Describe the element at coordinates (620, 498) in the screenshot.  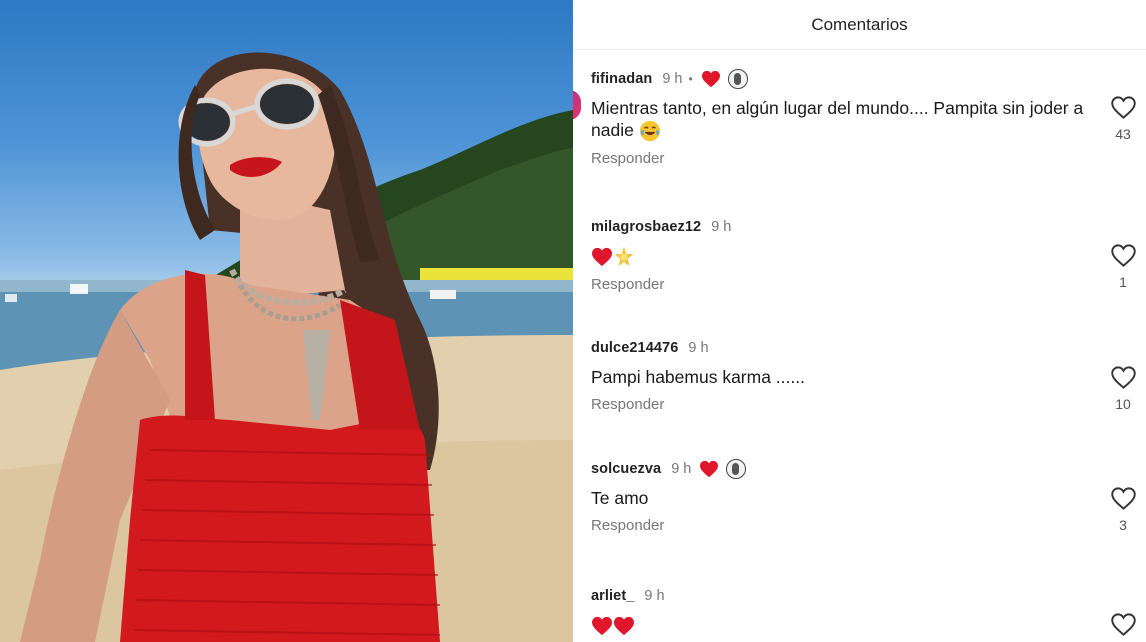
I see `comment-text: Te amo` at that location.